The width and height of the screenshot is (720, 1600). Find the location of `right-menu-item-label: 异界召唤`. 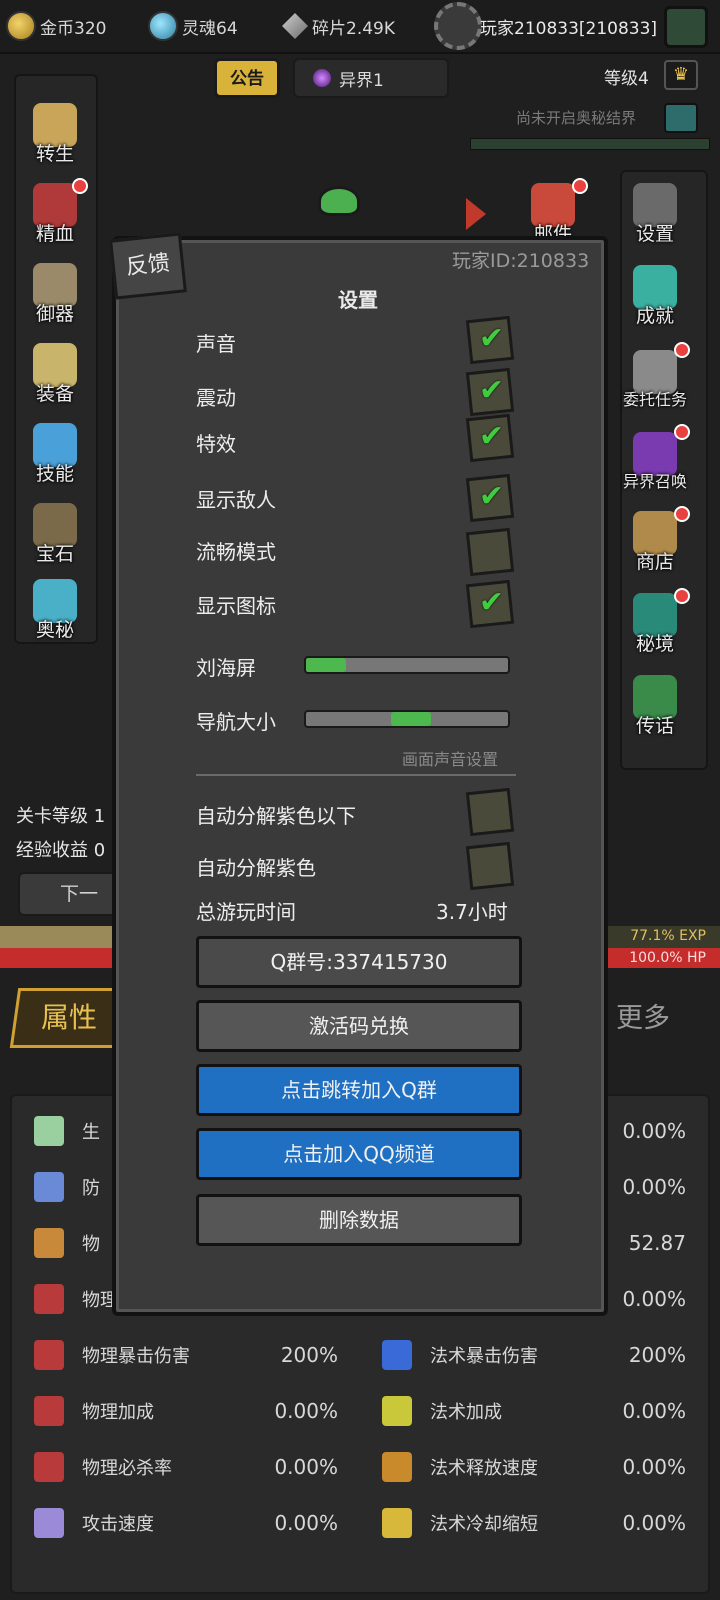

right-menu-item-label: 异界召唤 is located at coordinates (654, 481).